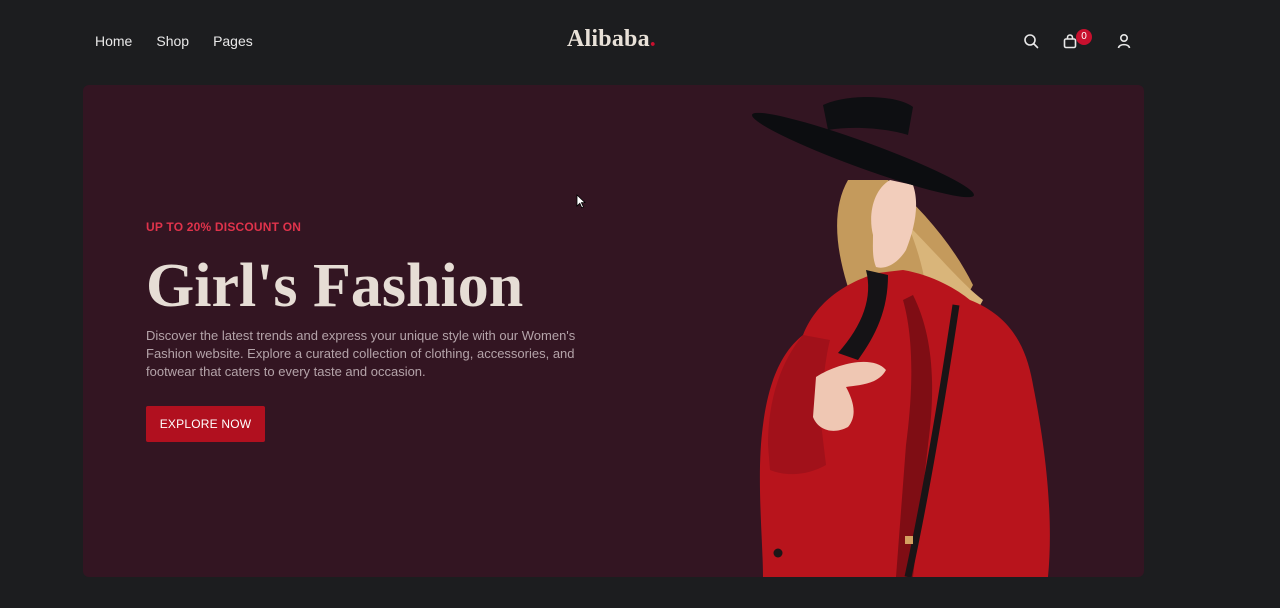  I want to click on strap-buckle, so click(909, 540).